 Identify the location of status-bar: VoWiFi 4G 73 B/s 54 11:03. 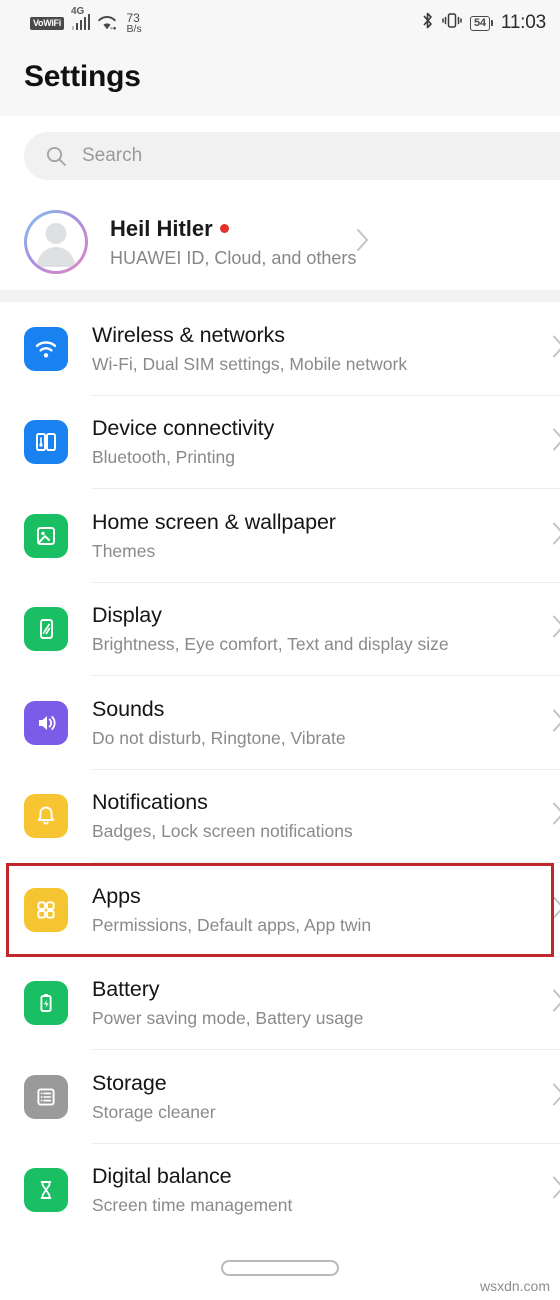
(280, 23).